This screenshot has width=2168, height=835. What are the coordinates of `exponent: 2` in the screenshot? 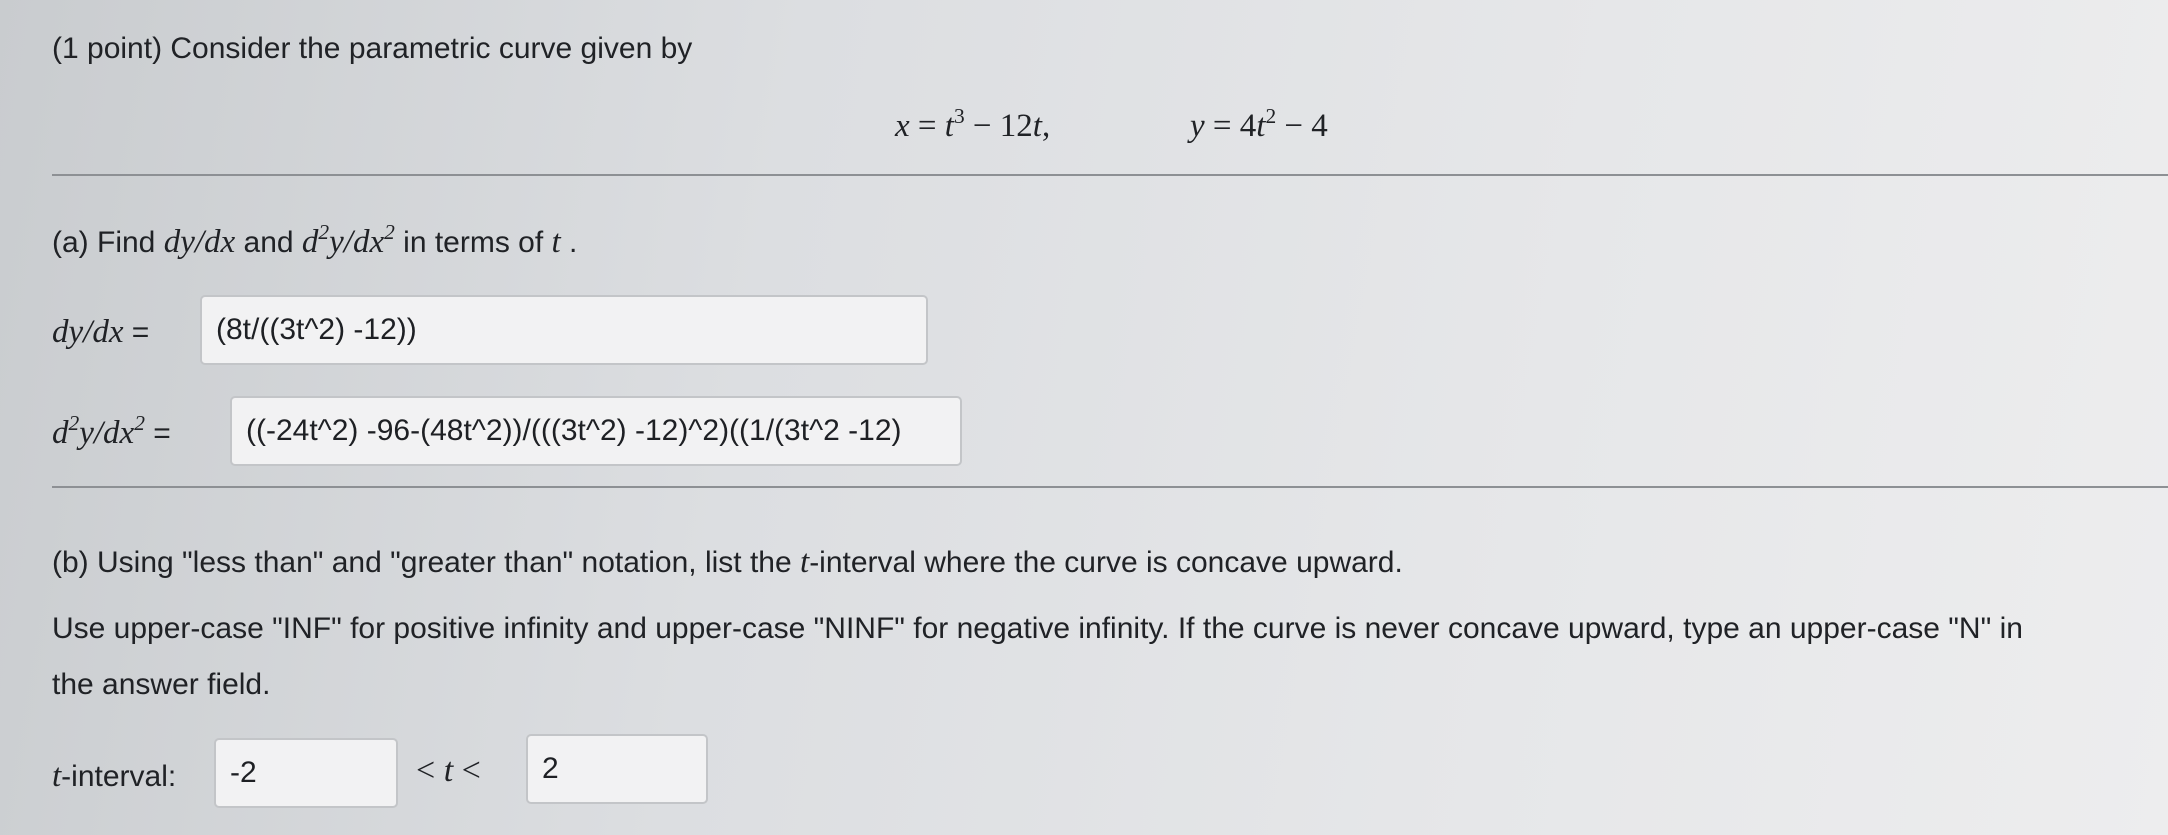 It's located at (1271, 116).